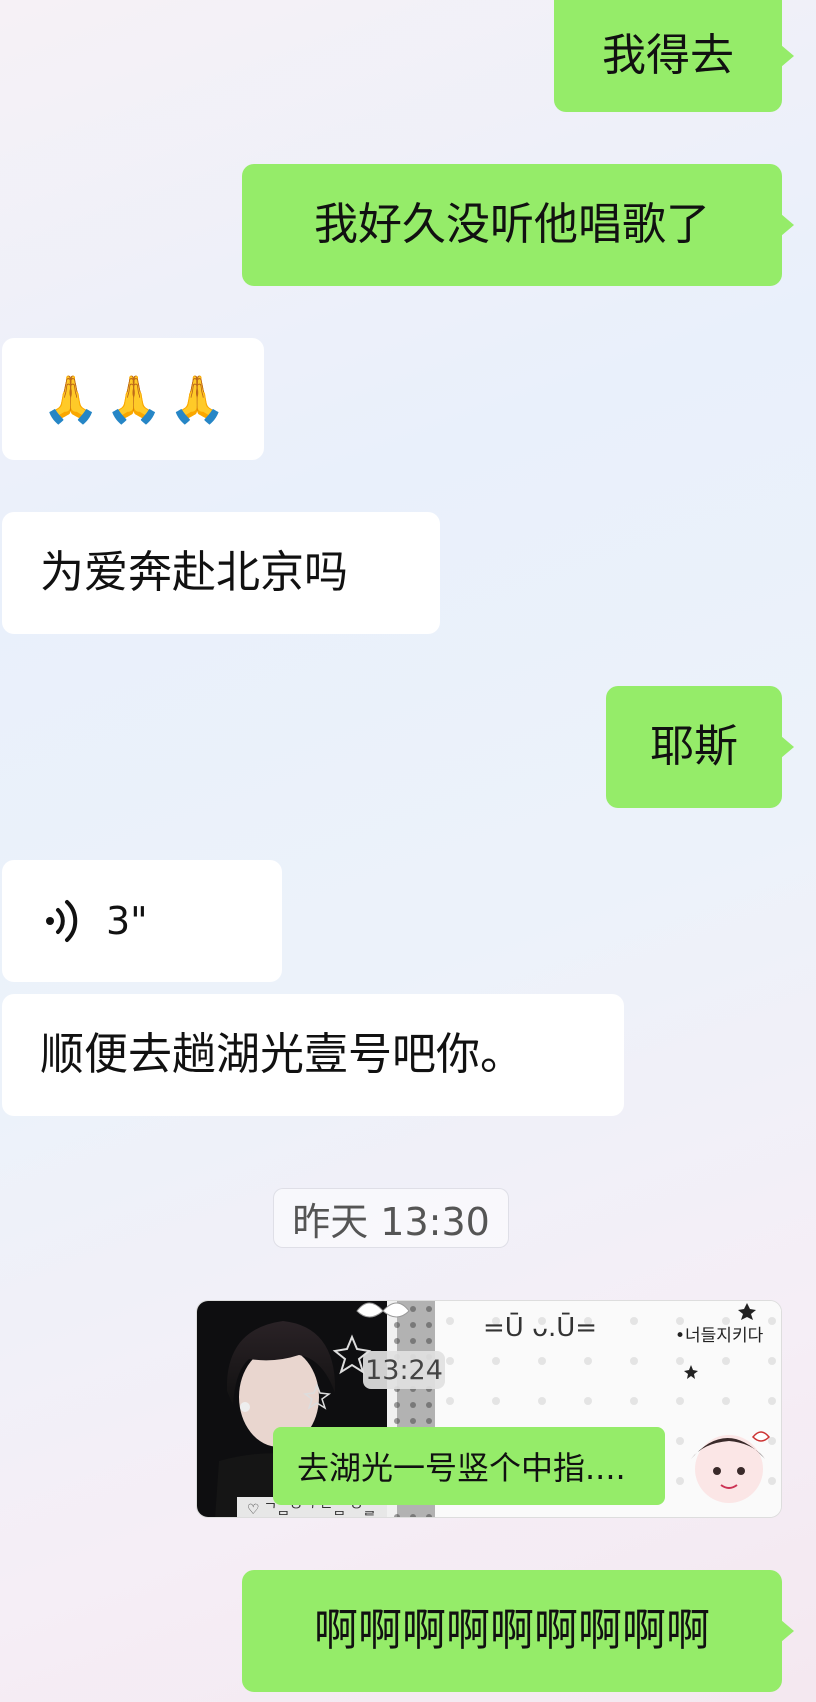 Image resolution: width=816 pixels, height=1702 pixels. Describe the element at coordinates (719, 1336) in the screenshot. I see `sticker-korean-text: •너들지키다` at that location.